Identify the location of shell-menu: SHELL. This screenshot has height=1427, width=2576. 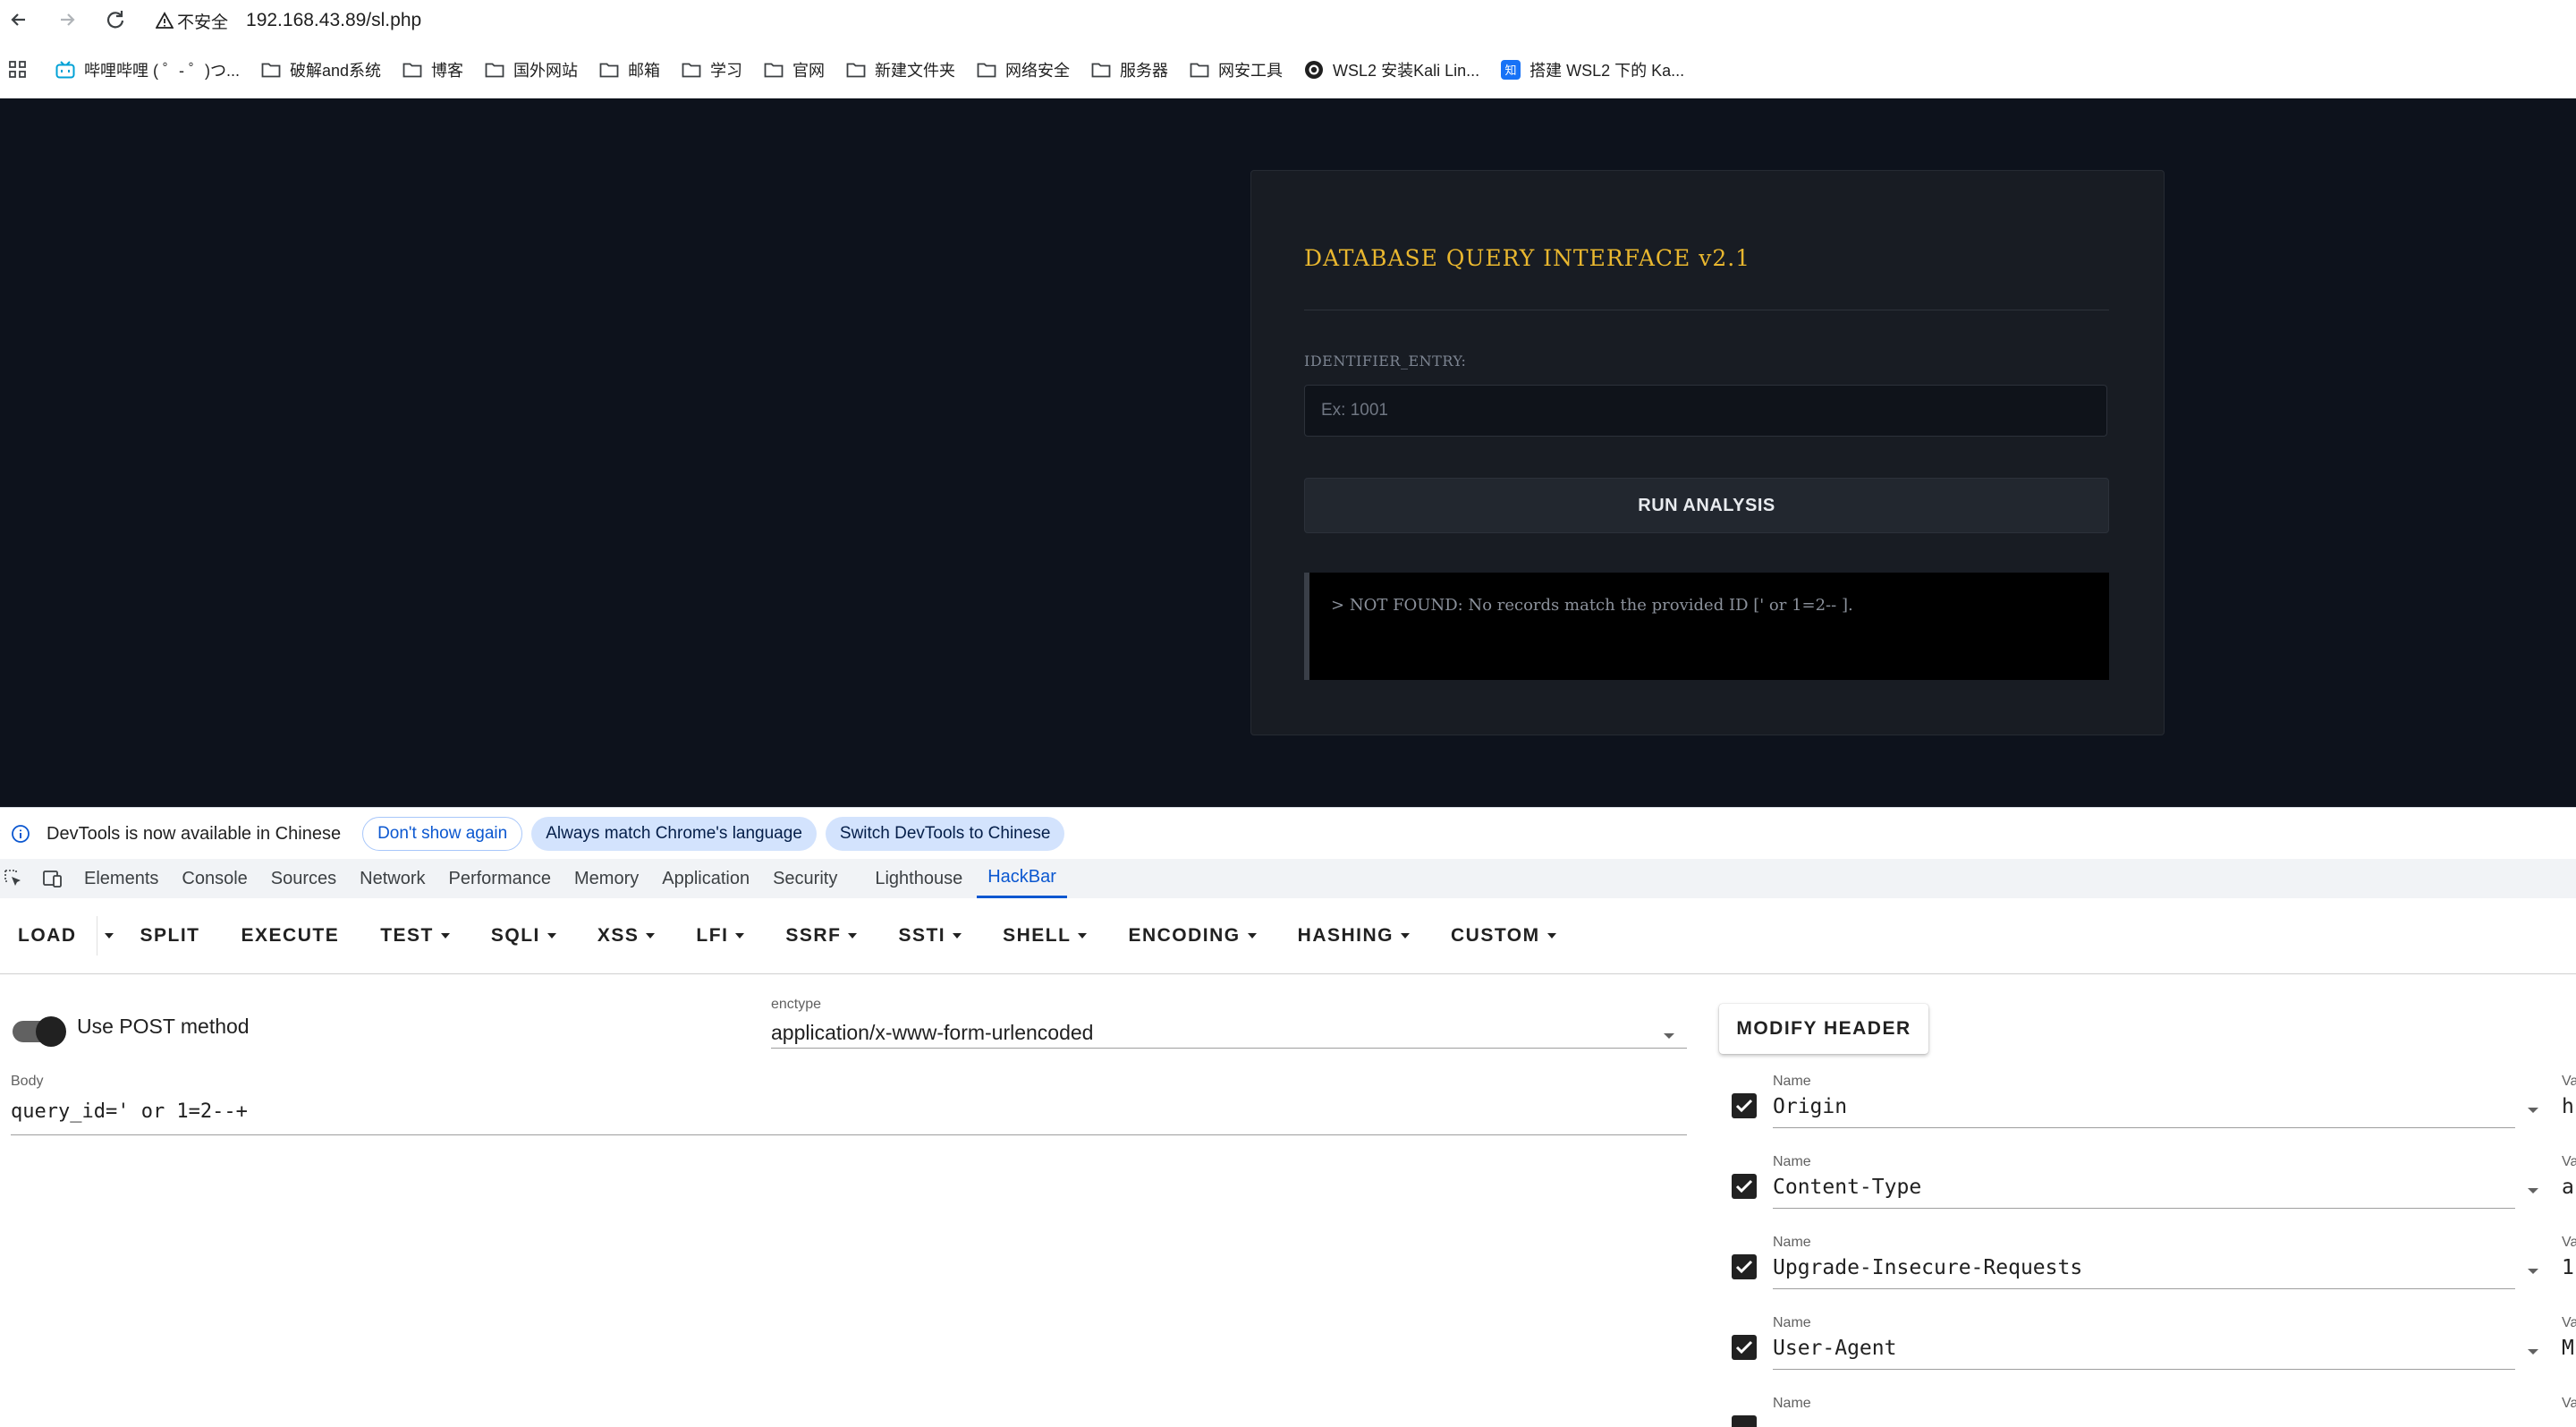
(1045, 936).